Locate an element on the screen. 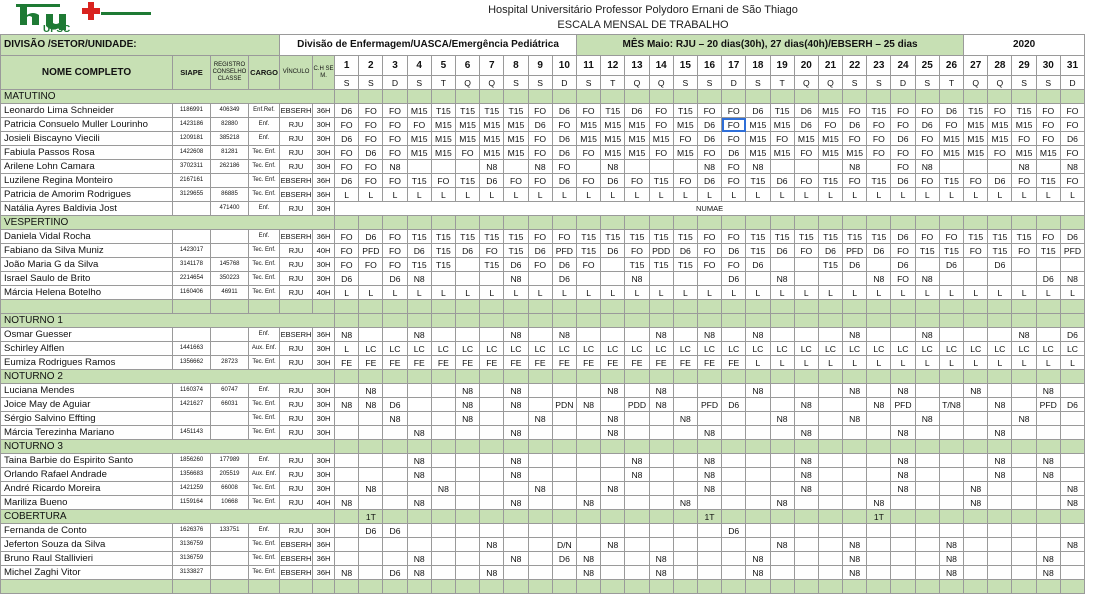  shift-cell: FE is located at coordinates (443, 362).